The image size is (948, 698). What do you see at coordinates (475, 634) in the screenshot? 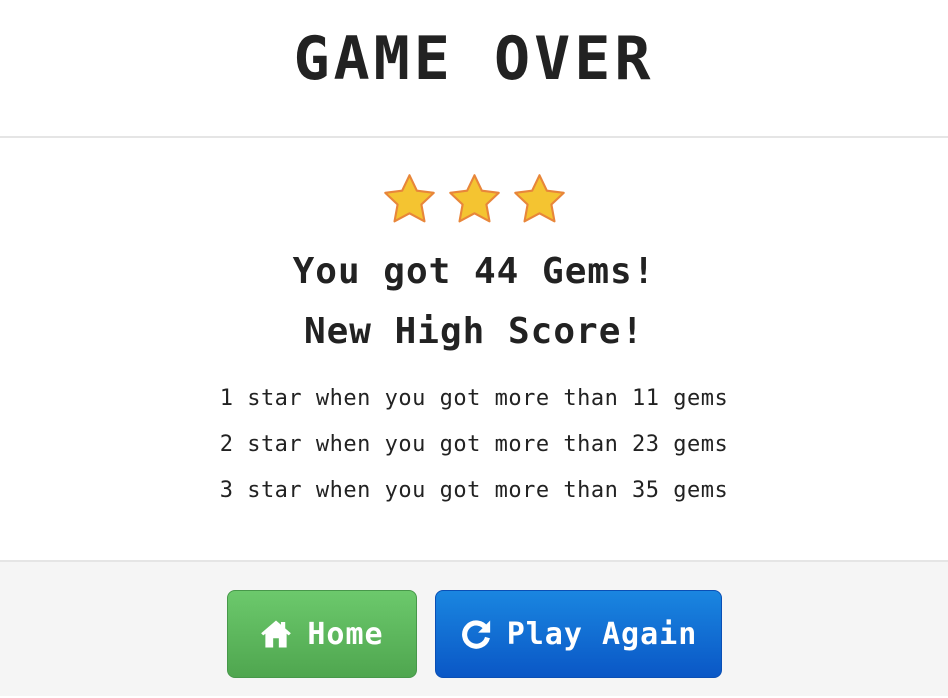
I see `refresh-icon` at bounding box center [475, 634].